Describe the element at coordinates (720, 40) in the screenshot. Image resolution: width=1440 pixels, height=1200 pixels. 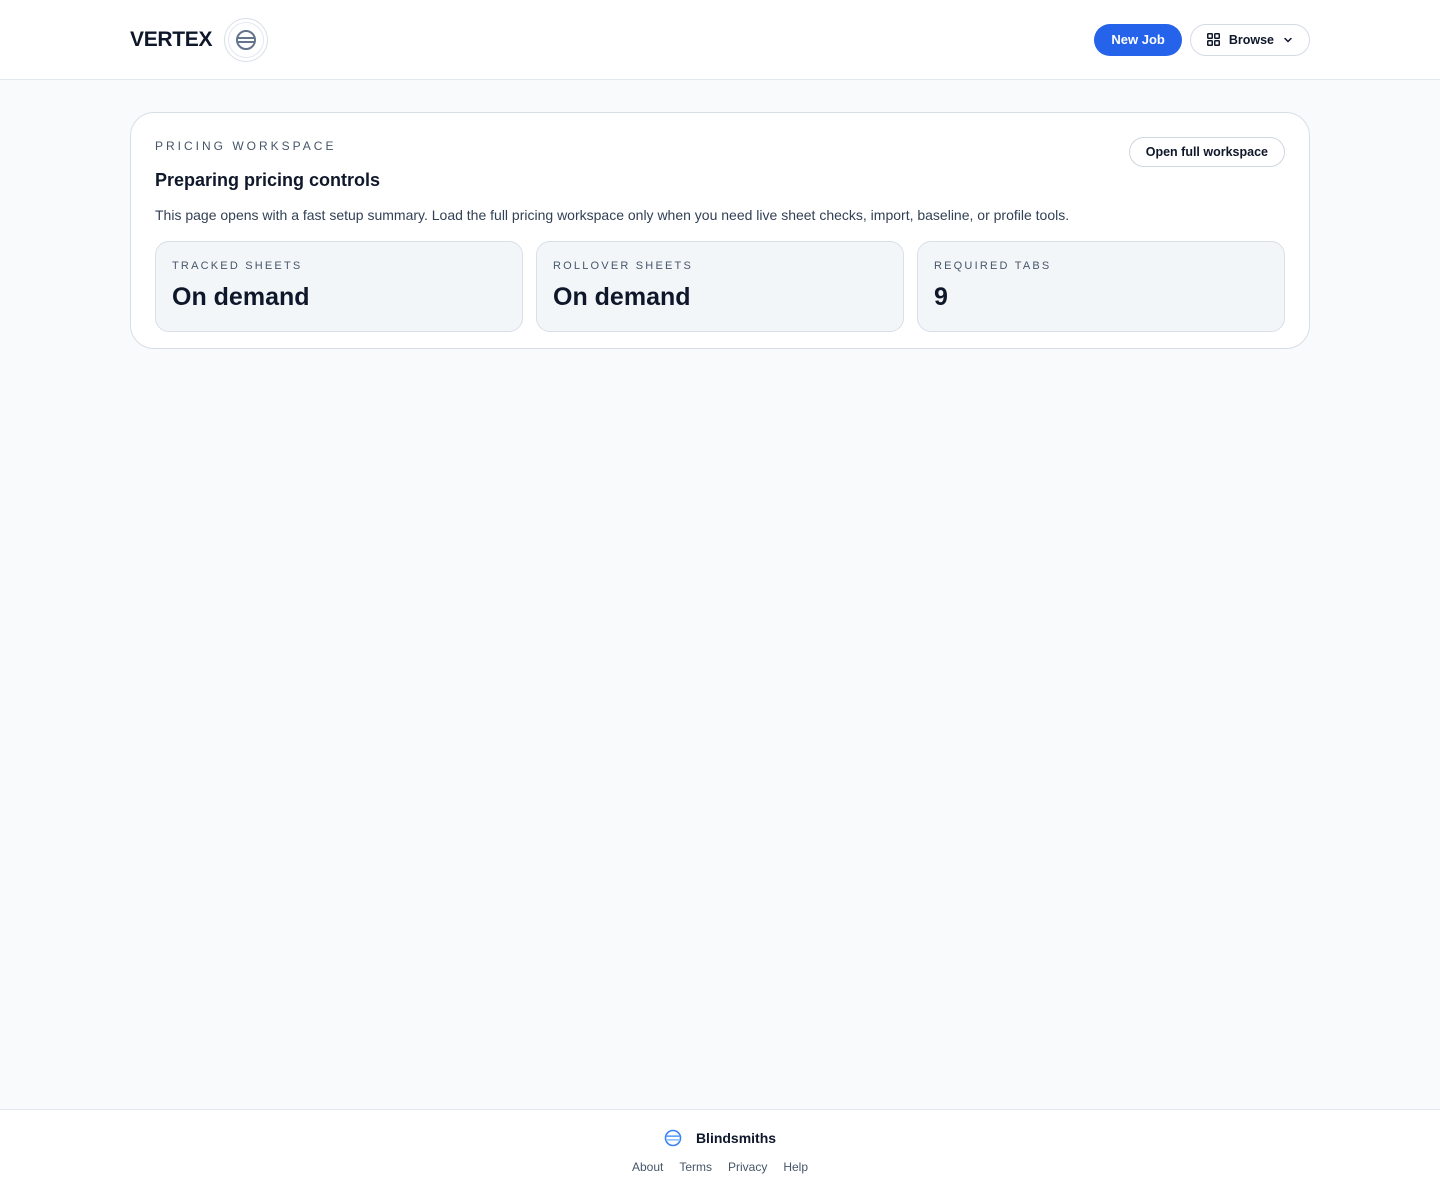
I see `top-header: VERTEX New Job Browse` at that location.